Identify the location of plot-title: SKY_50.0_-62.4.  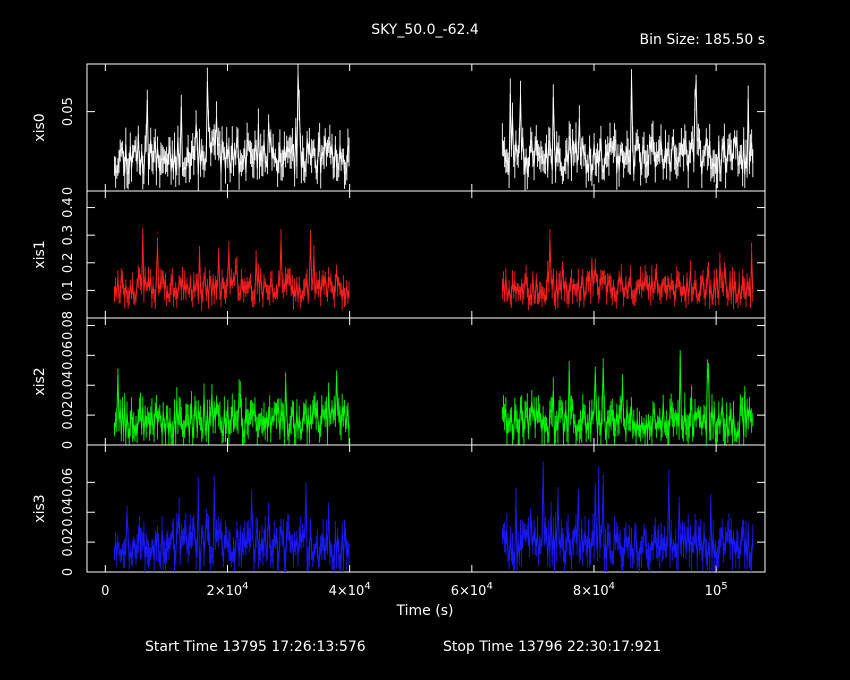
(425, 30).